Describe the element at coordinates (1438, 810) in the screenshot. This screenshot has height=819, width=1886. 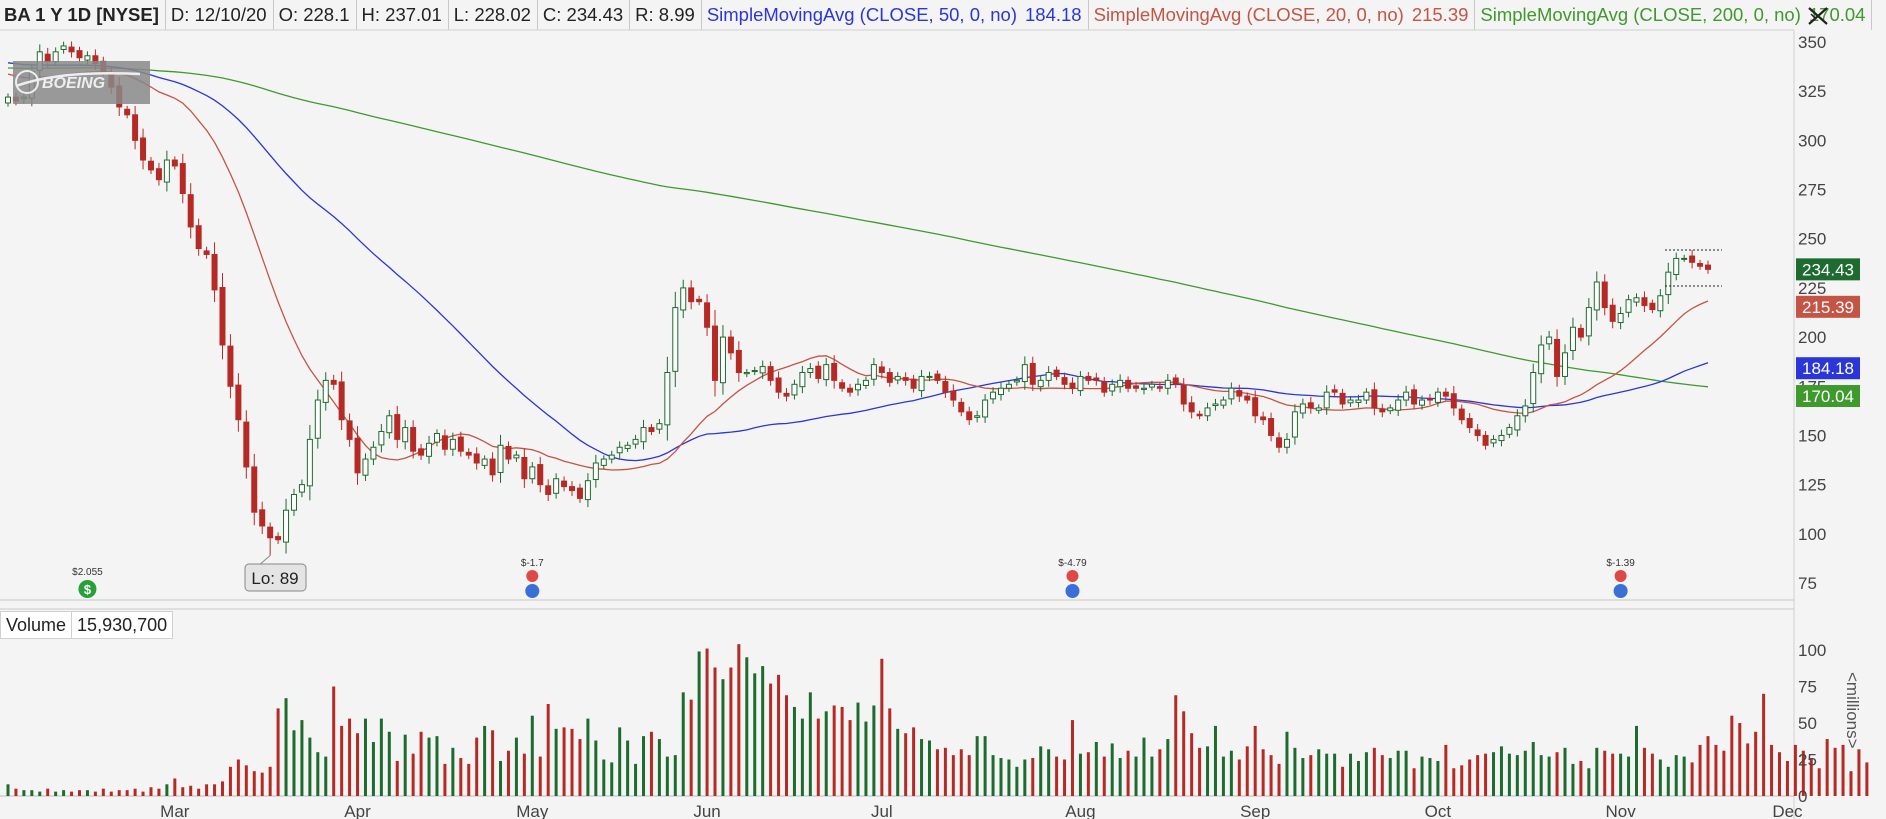
I see `month-tick-label: Oct` at that location.